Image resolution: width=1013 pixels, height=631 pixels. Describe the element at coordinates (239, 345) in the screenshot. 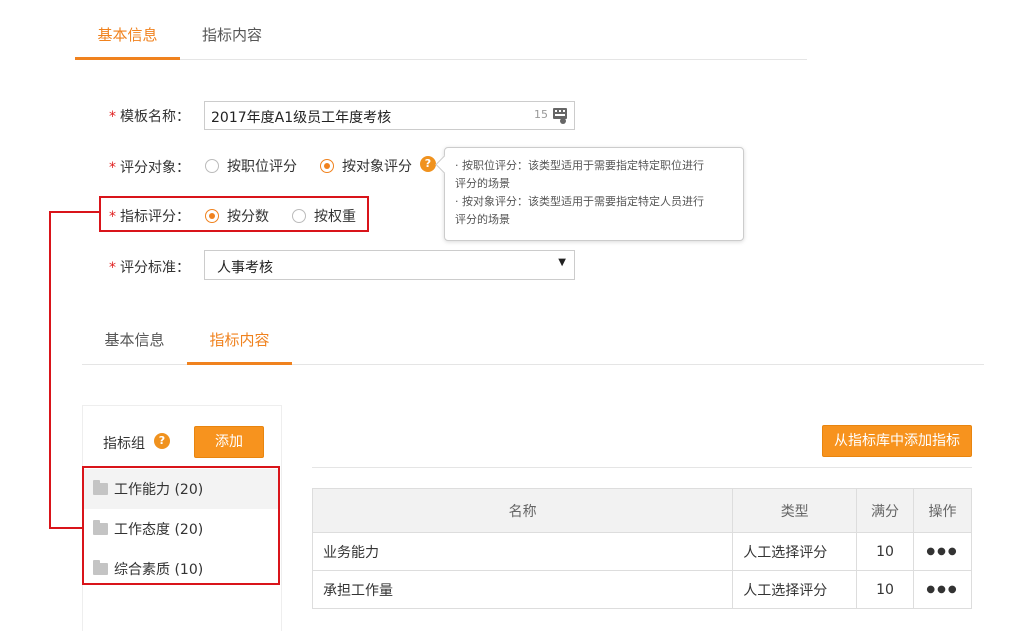

I see `tab-metric-content-2: 指标内容` at that location.